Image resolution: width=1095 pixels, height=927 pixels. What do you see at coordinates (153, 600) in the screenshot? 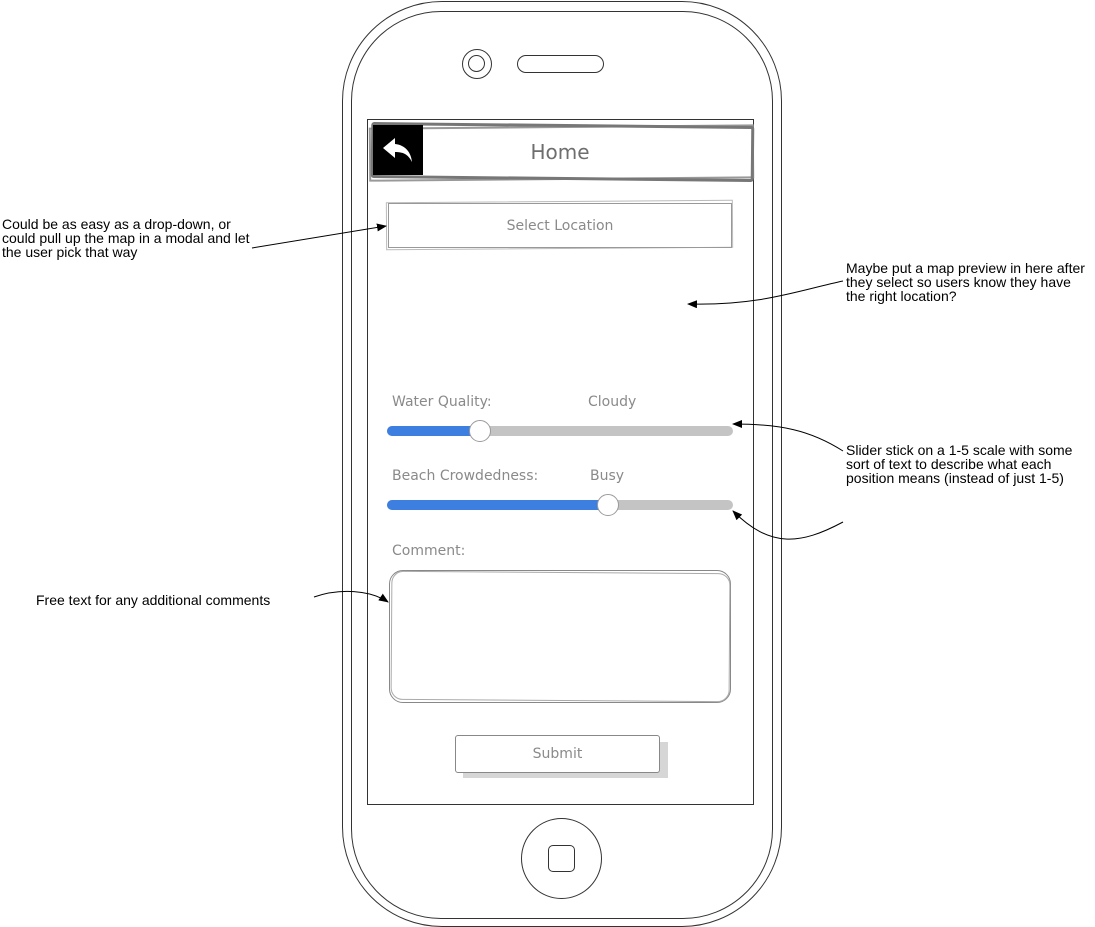
I see `annotation-comment-note: Free text for any additional comments` at bounding box center [153, 600].